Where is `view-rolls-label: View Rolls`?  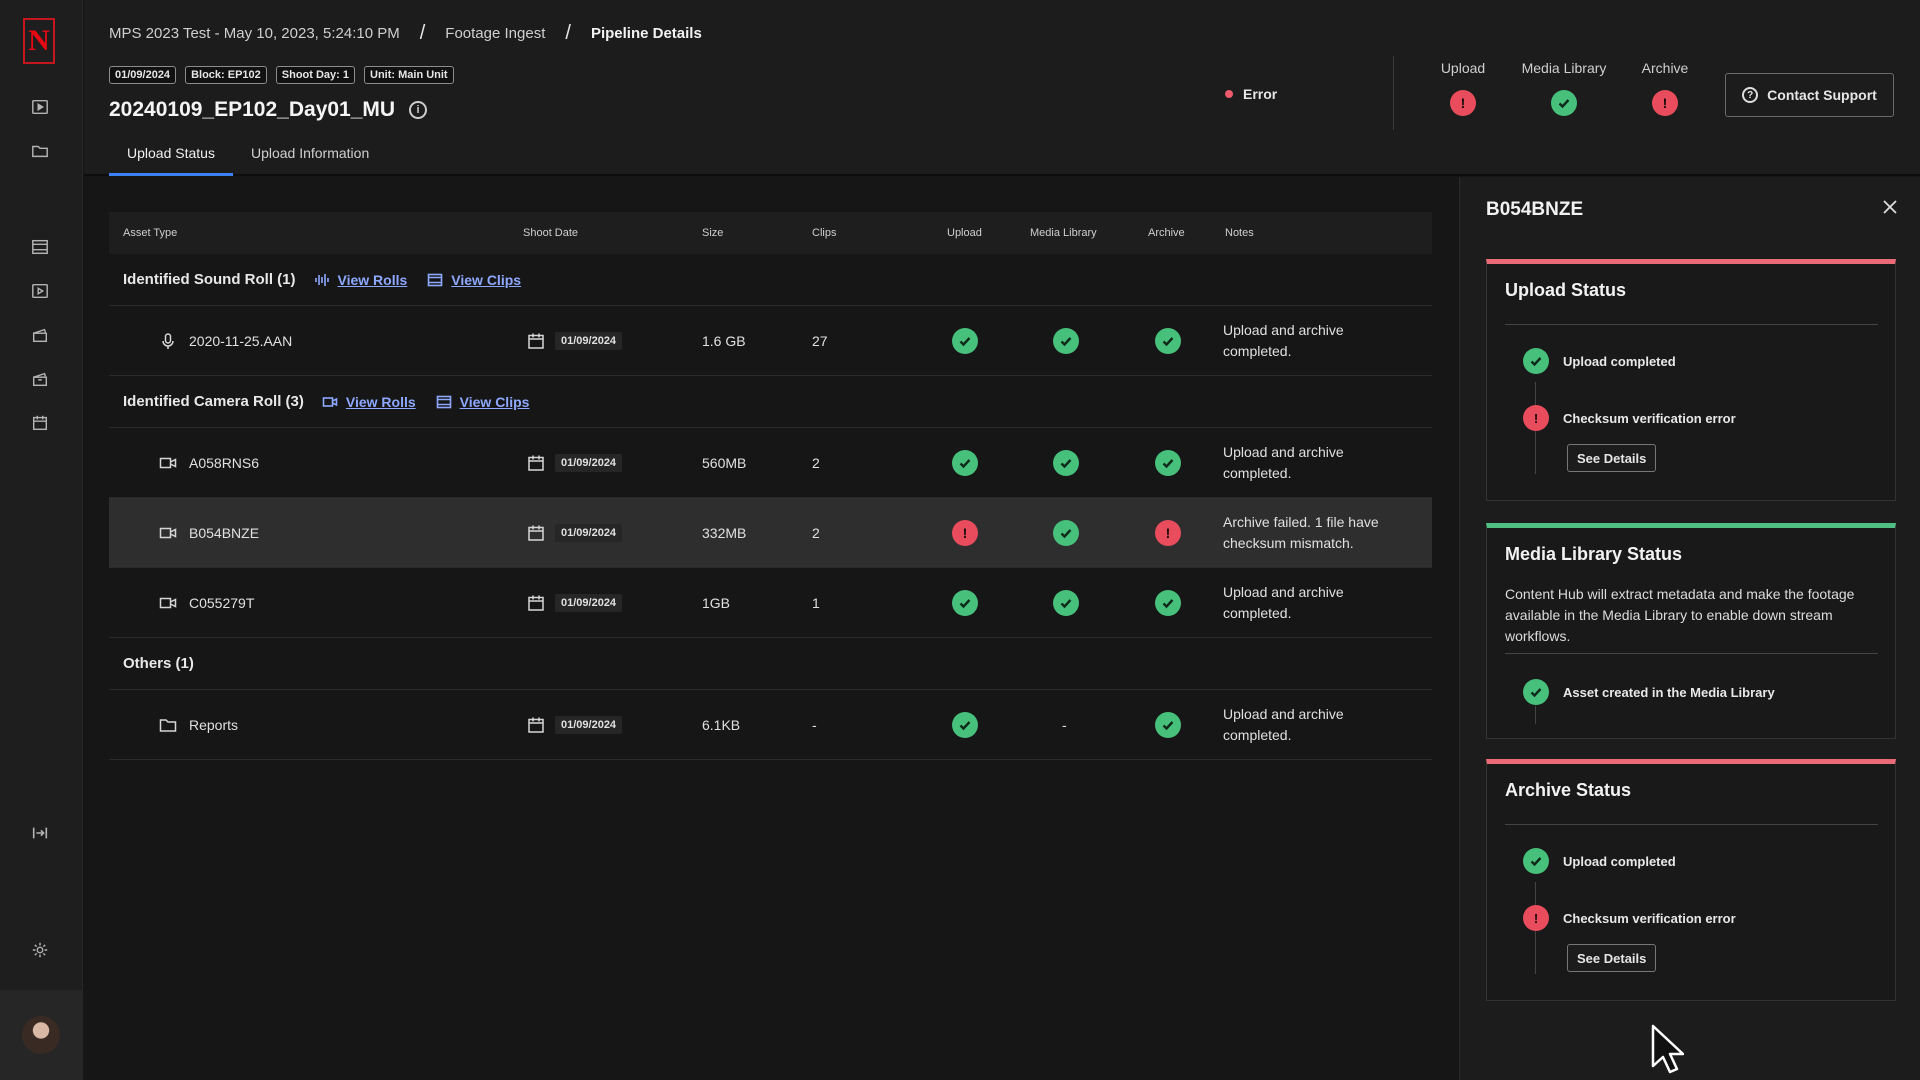 view-rolls-label: View Rolls is located at coordinates (372, 279).